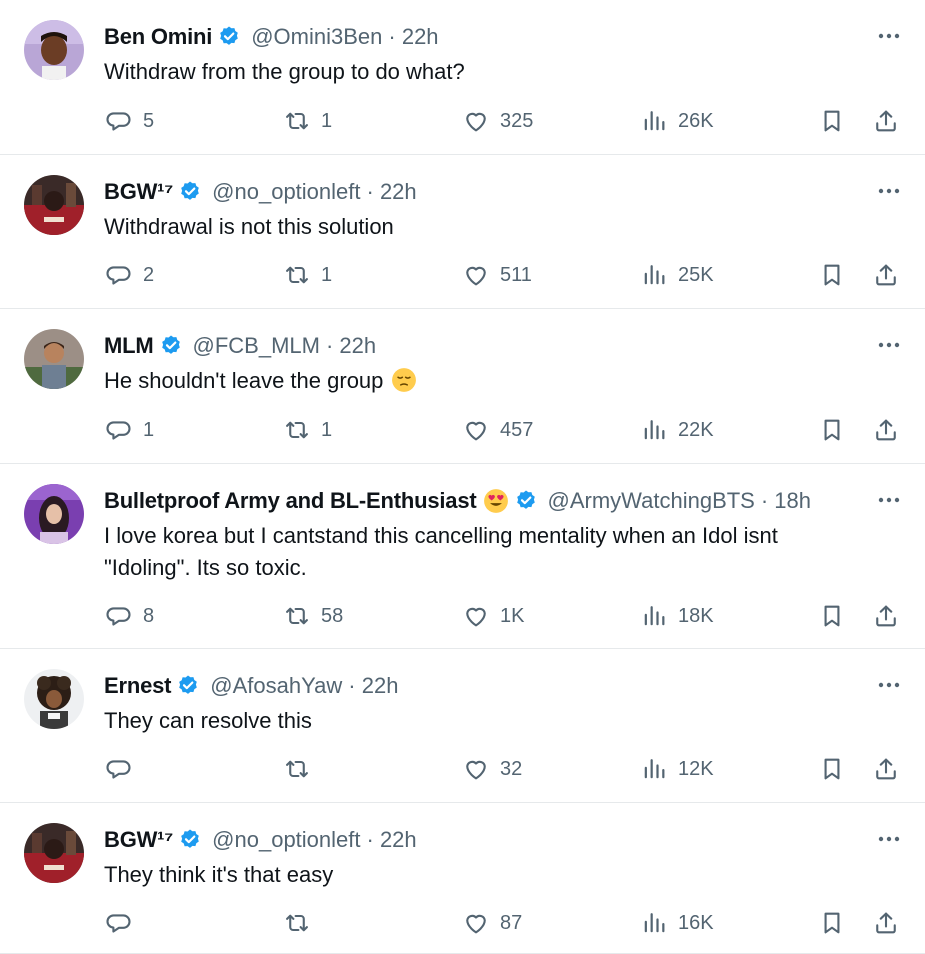 Image resolution: width=925 pixels, height=954 pixels. What do you see at coordinates (158, 37) in the screenshot?
I see `display-name: Ben Omini` at bounding box center [158, 37].